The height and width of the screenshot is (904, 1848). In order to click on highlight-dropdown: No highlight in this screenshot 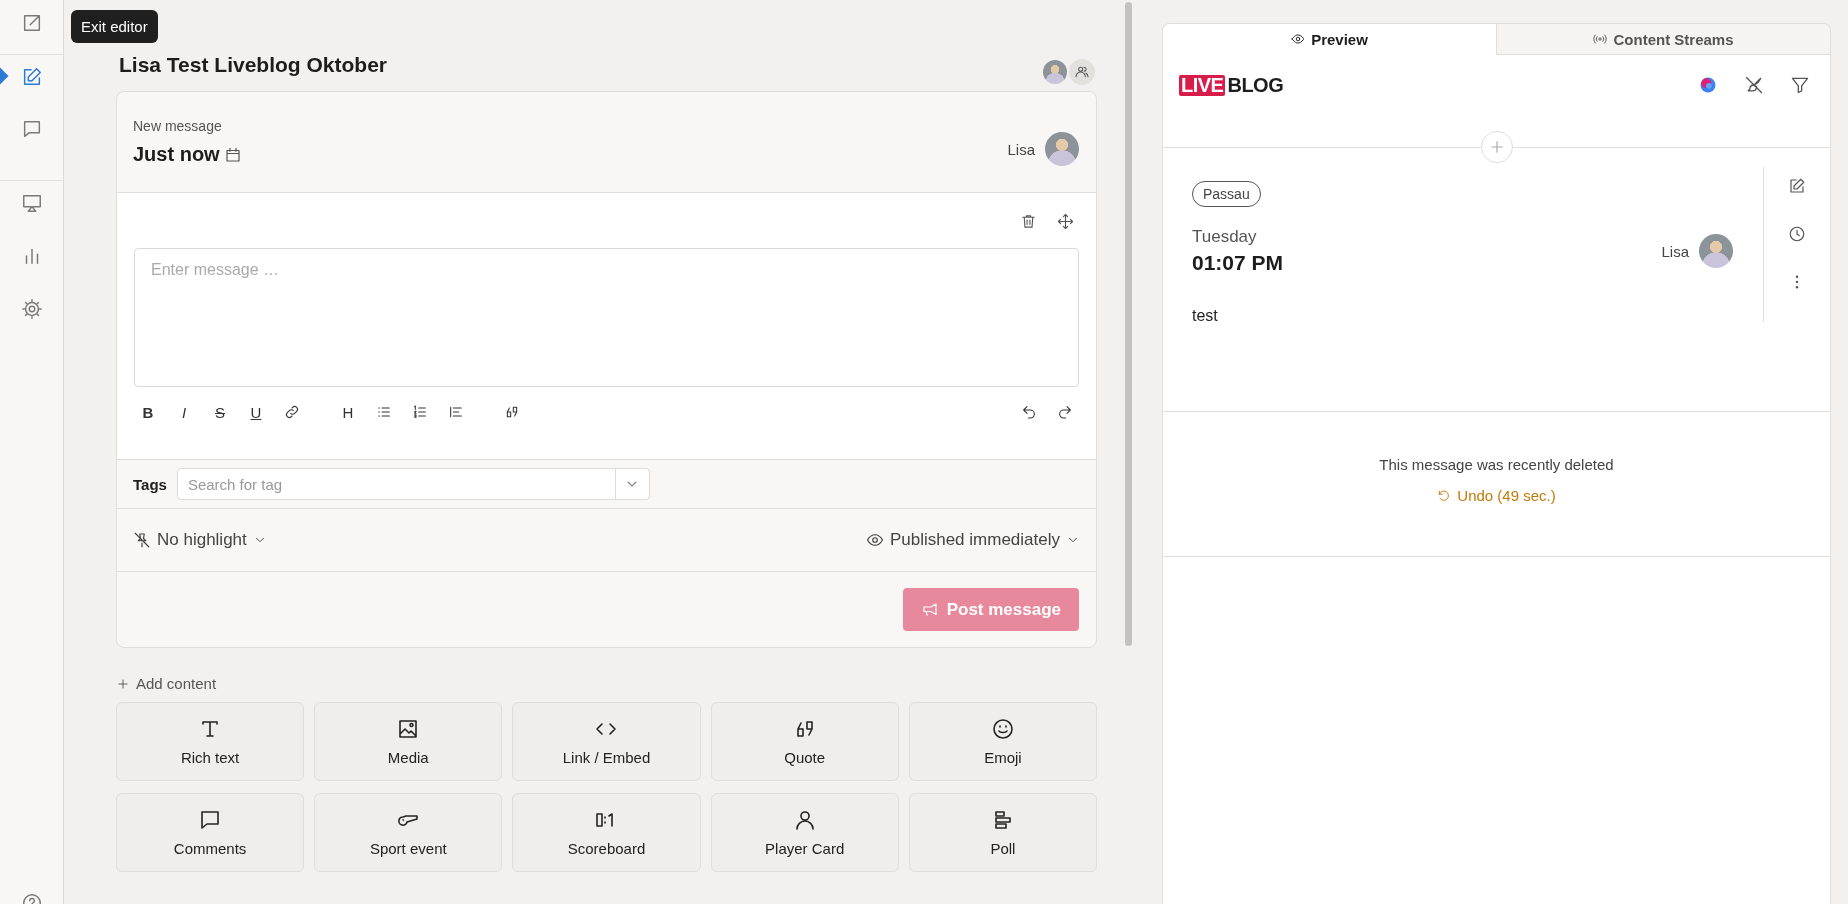, I will do `click(200, 540)`.